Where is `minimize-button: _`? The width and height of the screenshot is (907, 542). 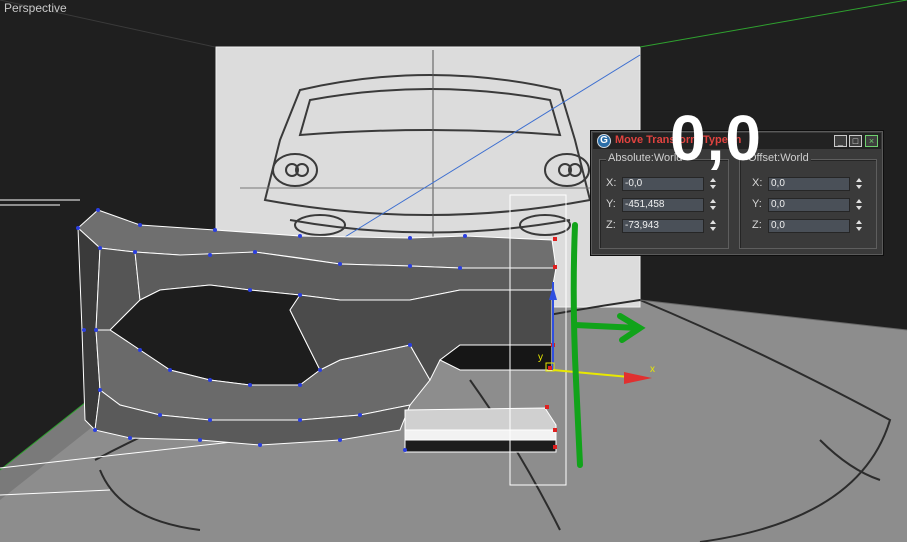 minimize-button: _ is located at coordinates (840, 141).